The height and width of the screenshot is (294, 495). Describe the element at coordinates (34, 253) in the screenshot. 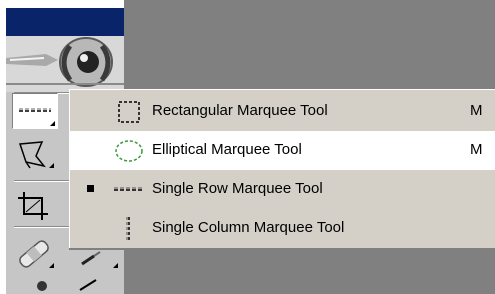

I see `healing-brush-tool-button` at that location.